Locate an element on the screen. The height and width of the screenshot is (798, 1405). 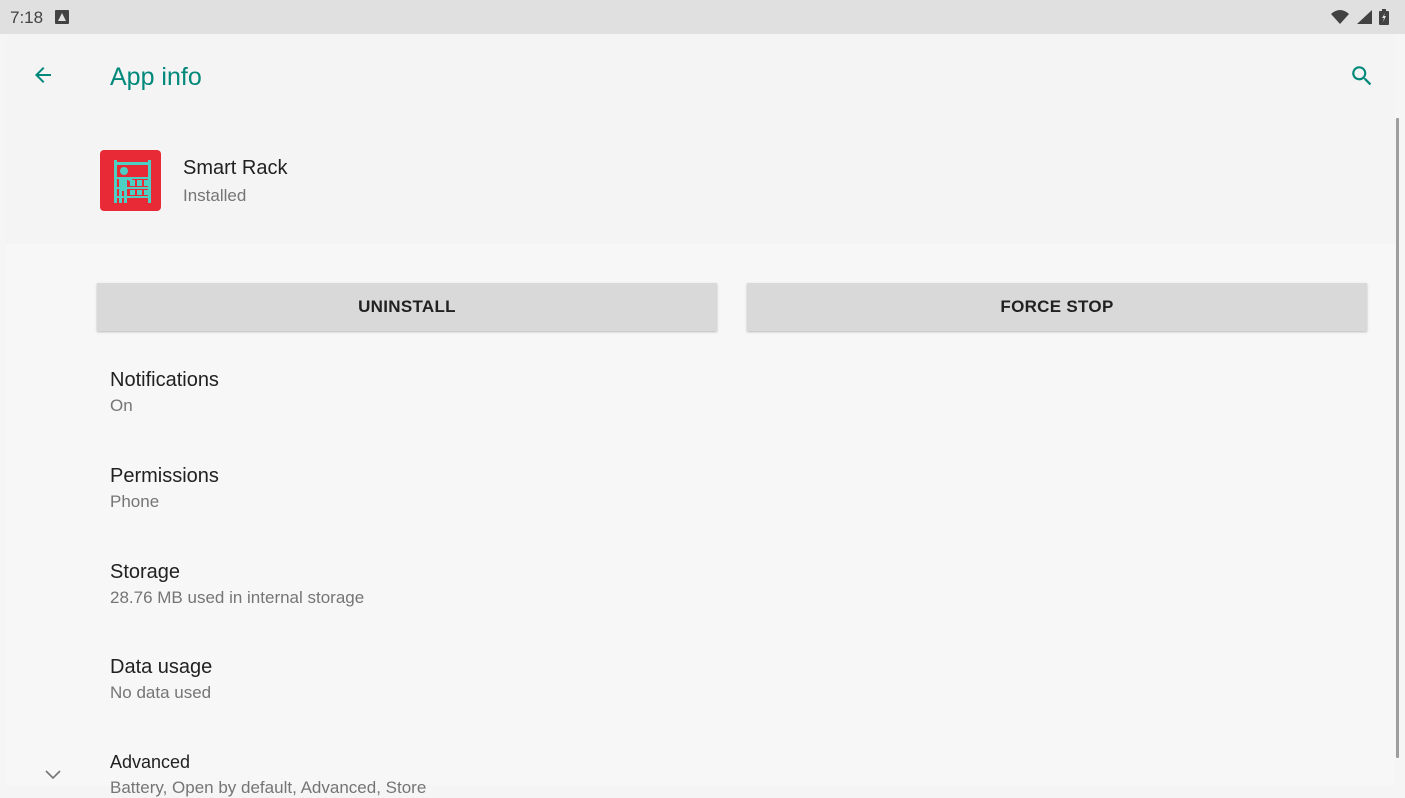
cell-signal-icon is located at coordinates (1364, 17).